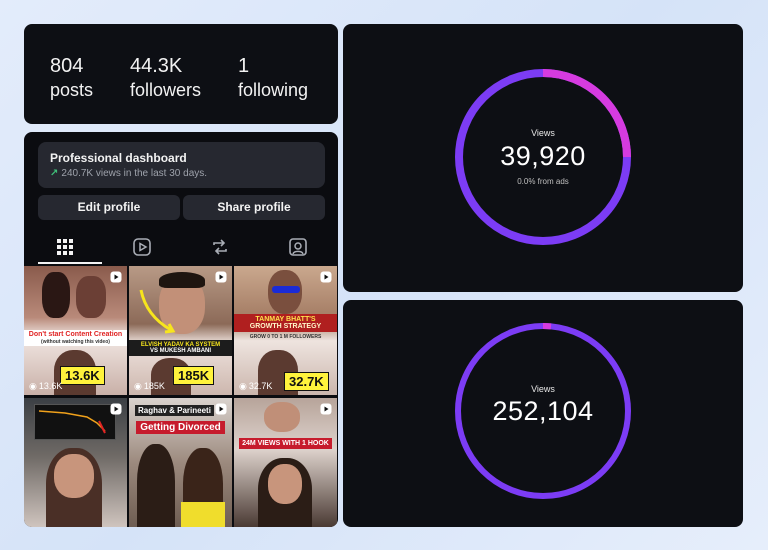 Image resolution: width=768 pixels, height=550 pixels. Describe the element at coordinates (543, 411) in the screenshot. I see `views-total: 252,104` at that location.